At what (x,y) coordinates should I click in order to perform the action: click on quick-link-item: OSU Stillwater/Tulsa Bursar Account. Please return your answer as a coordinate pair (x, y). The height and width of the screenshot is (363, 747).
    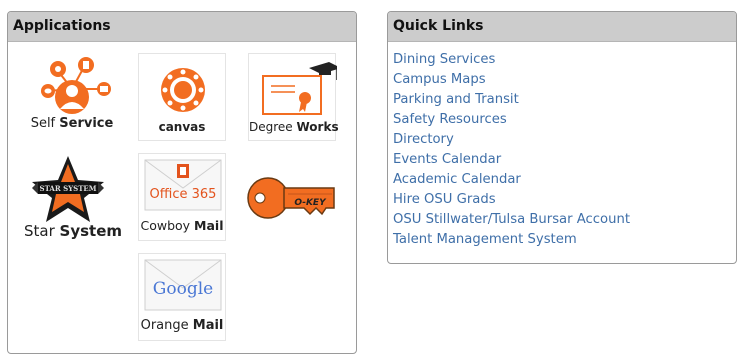
    Looking at the image, I should click on (564, 218).